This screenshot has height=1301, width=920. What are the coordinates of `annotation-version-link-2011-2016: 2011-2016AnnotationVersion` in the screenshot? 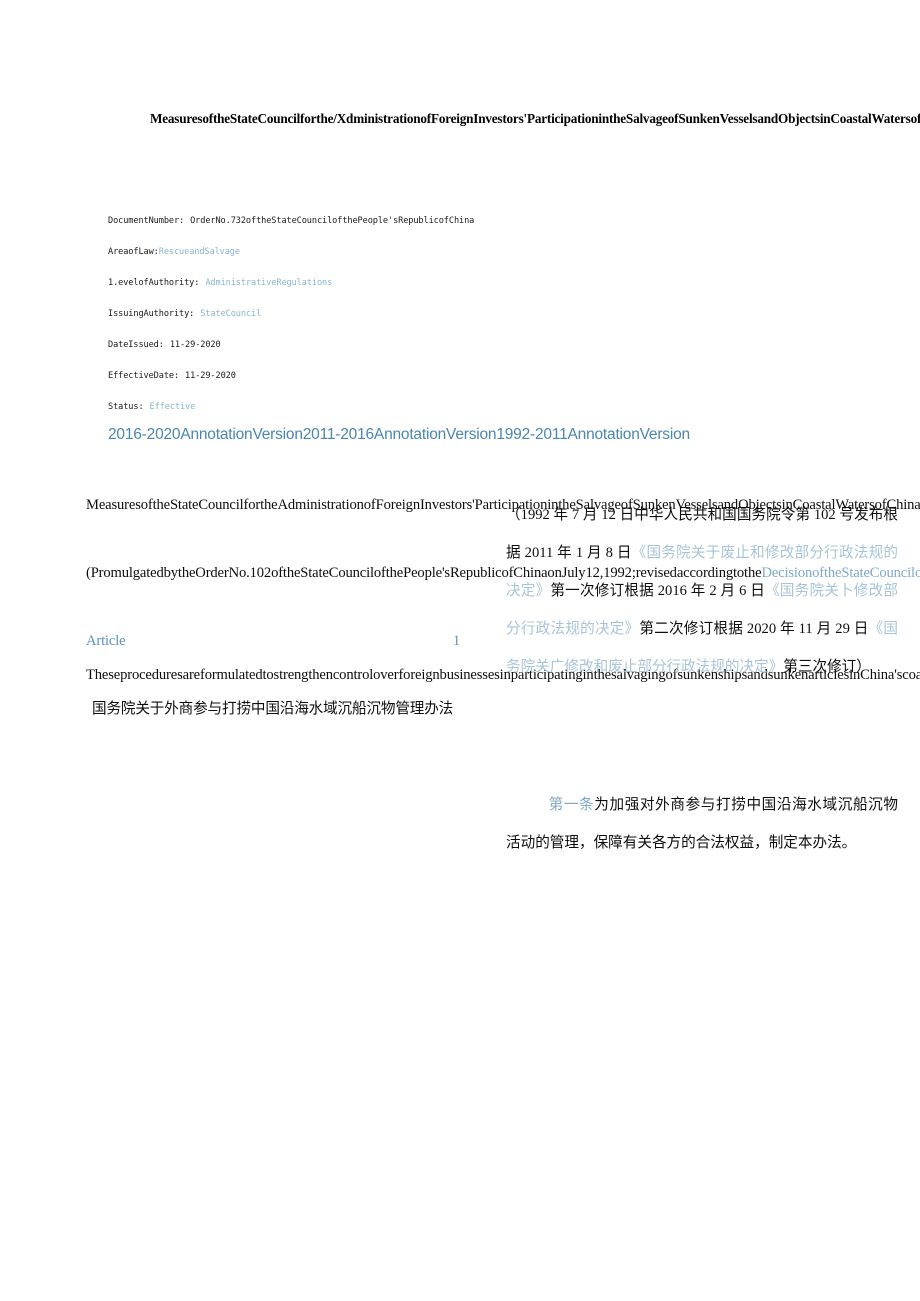 It's located at (400, 434).